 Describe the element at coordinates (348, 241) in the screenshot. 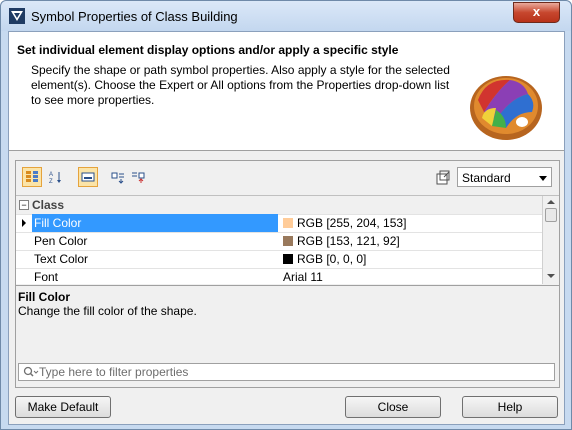

I see `property-value: RGB [153, 121, 92]` at that location.